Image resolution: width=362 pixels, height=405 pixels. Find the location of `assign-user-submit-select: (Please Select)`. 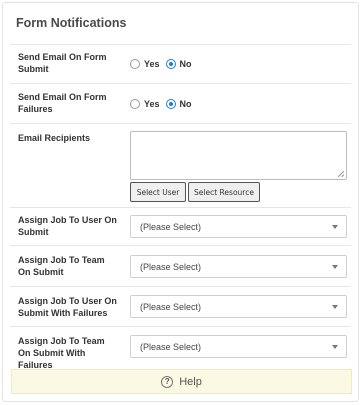

assign-user-submit-select: (Please Select) is located at coordinates (238, 226).